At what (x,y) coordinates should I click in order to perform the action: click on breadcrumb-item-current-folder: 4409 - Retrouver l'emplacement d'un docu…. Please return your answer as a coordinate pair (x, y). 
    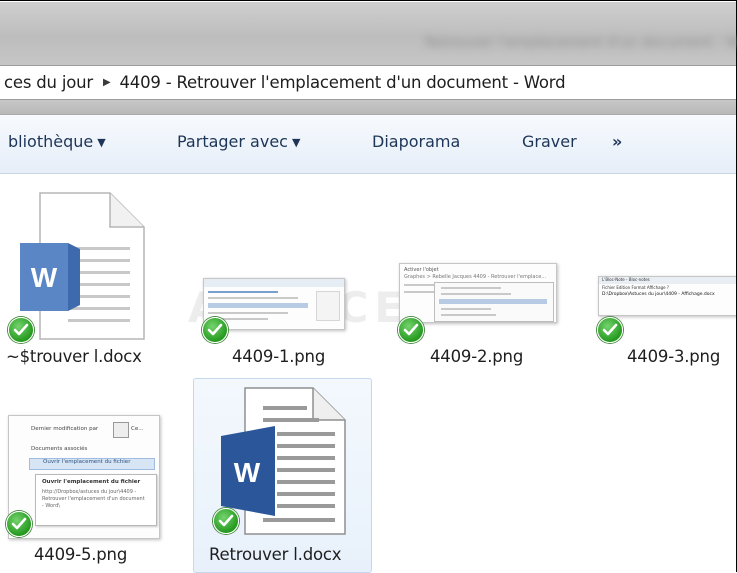
    Looking at the image, I should click on (342, 82).